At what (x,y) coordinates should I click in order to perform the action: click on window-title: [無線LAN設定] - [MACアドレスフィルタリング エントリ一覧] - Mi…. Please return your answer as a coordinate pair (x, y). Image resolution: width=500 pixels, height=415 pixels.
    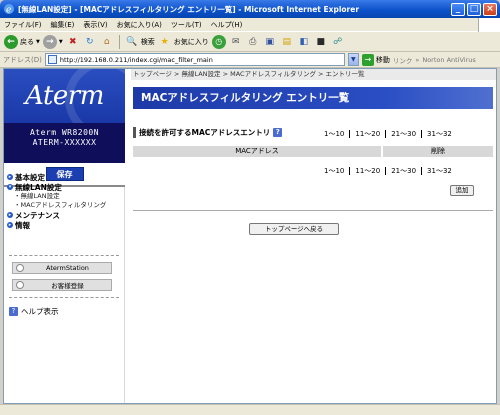
    Looking at the image, I should click on (189, 9).